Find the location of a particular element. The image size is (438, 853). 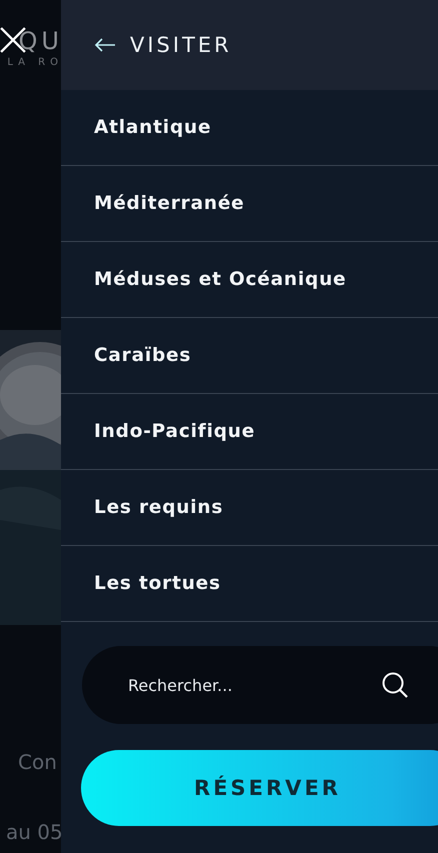

menu-title: VISITER is located at coordinates (181, 45).